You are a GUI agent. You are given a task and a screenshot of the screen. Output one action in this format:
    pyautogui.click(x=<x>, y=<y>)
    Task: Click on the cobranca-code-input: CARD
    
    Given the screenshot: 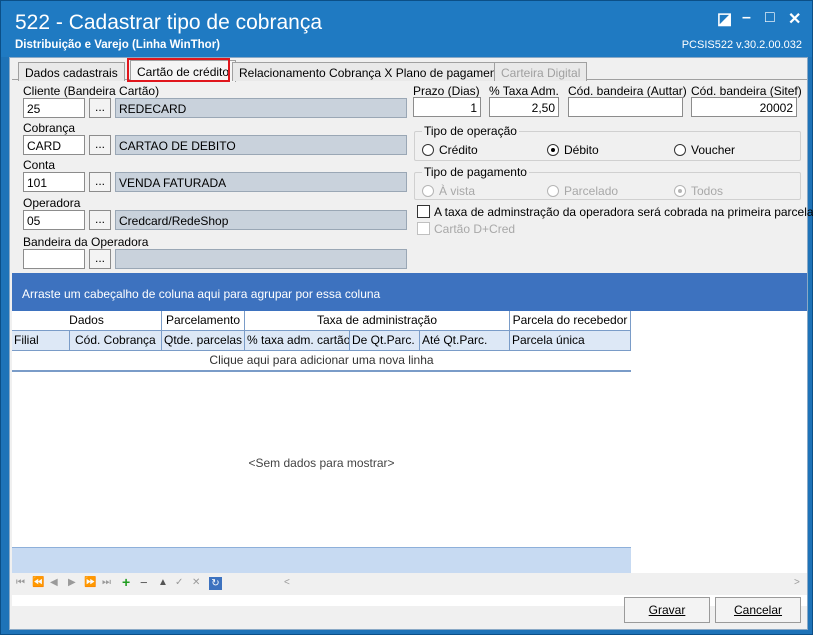 What is the action you would take?
    pyautogui.click(x=54, y=145)
    